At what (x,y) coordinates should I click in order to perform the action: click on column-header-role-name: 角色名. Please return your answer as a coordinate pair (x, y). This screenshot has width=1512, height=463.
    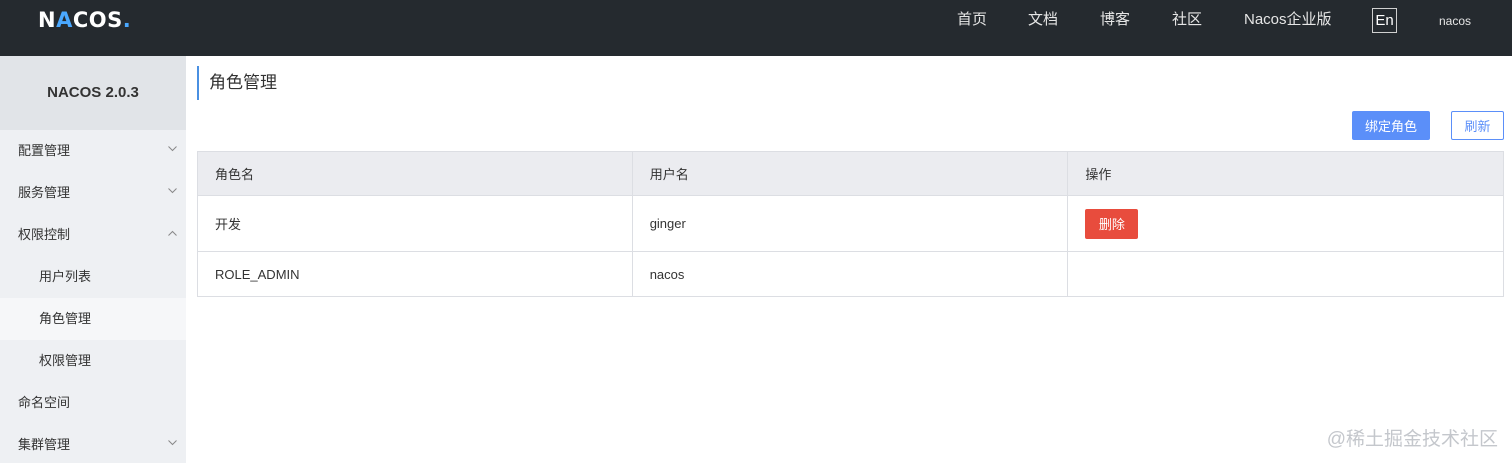
    Looking at the image, I should click on (415, 173).